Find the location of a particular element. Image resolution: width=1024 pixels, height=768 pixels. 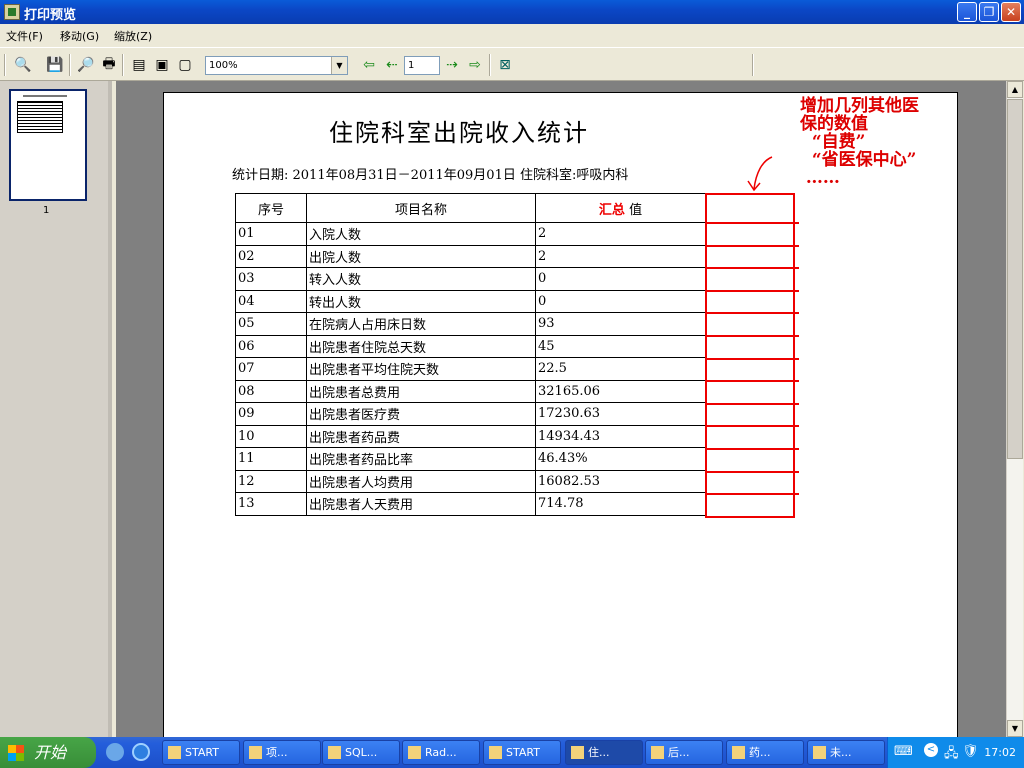

thumbnail-page-label: 1 is located at coordinates (46, 210).